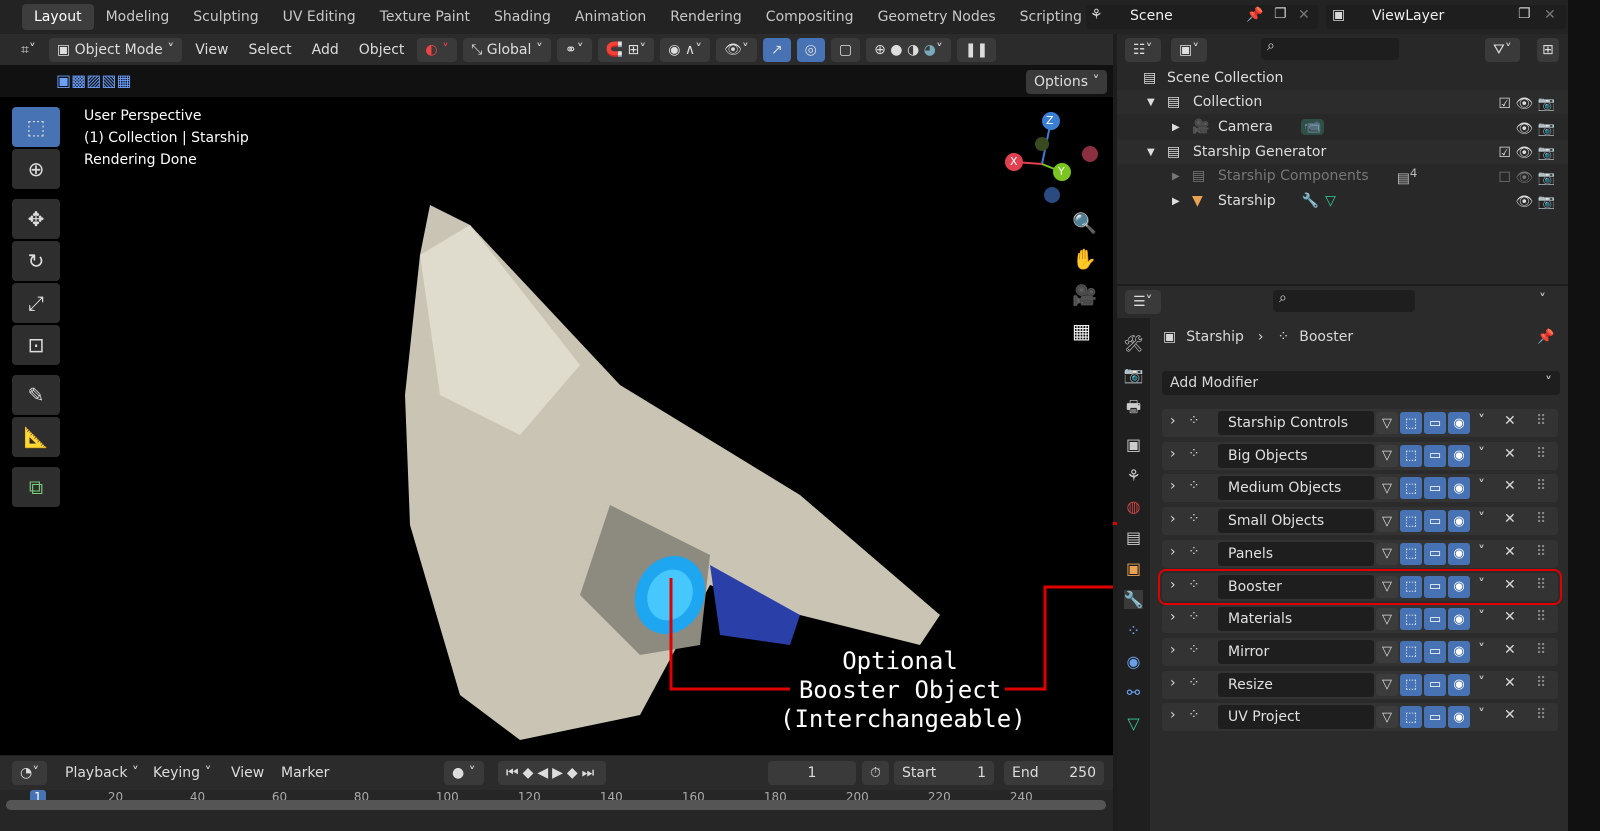  I want to click on end-frame-field: End 250, so click(1054, 773).